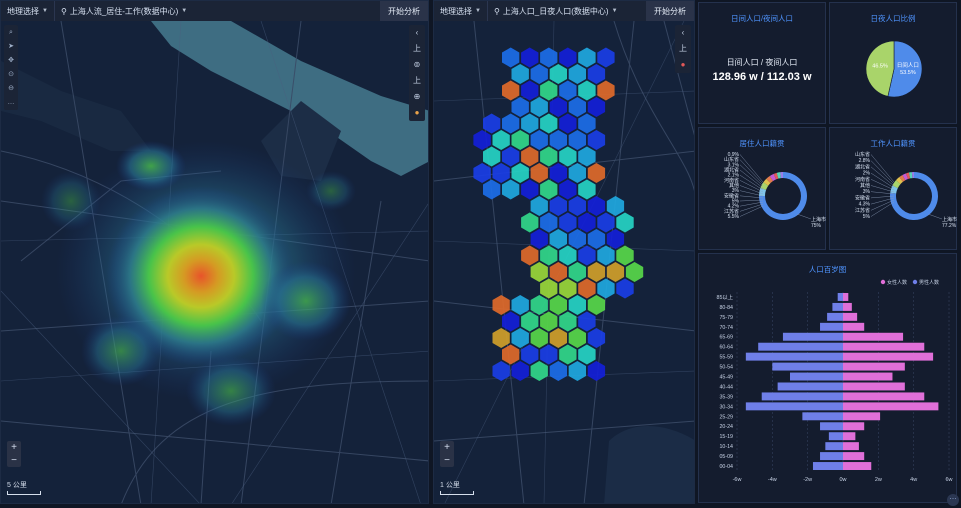  I want to click on layer-select-label: 上海人流_居住-工作(数据中心), so click(124, 11).